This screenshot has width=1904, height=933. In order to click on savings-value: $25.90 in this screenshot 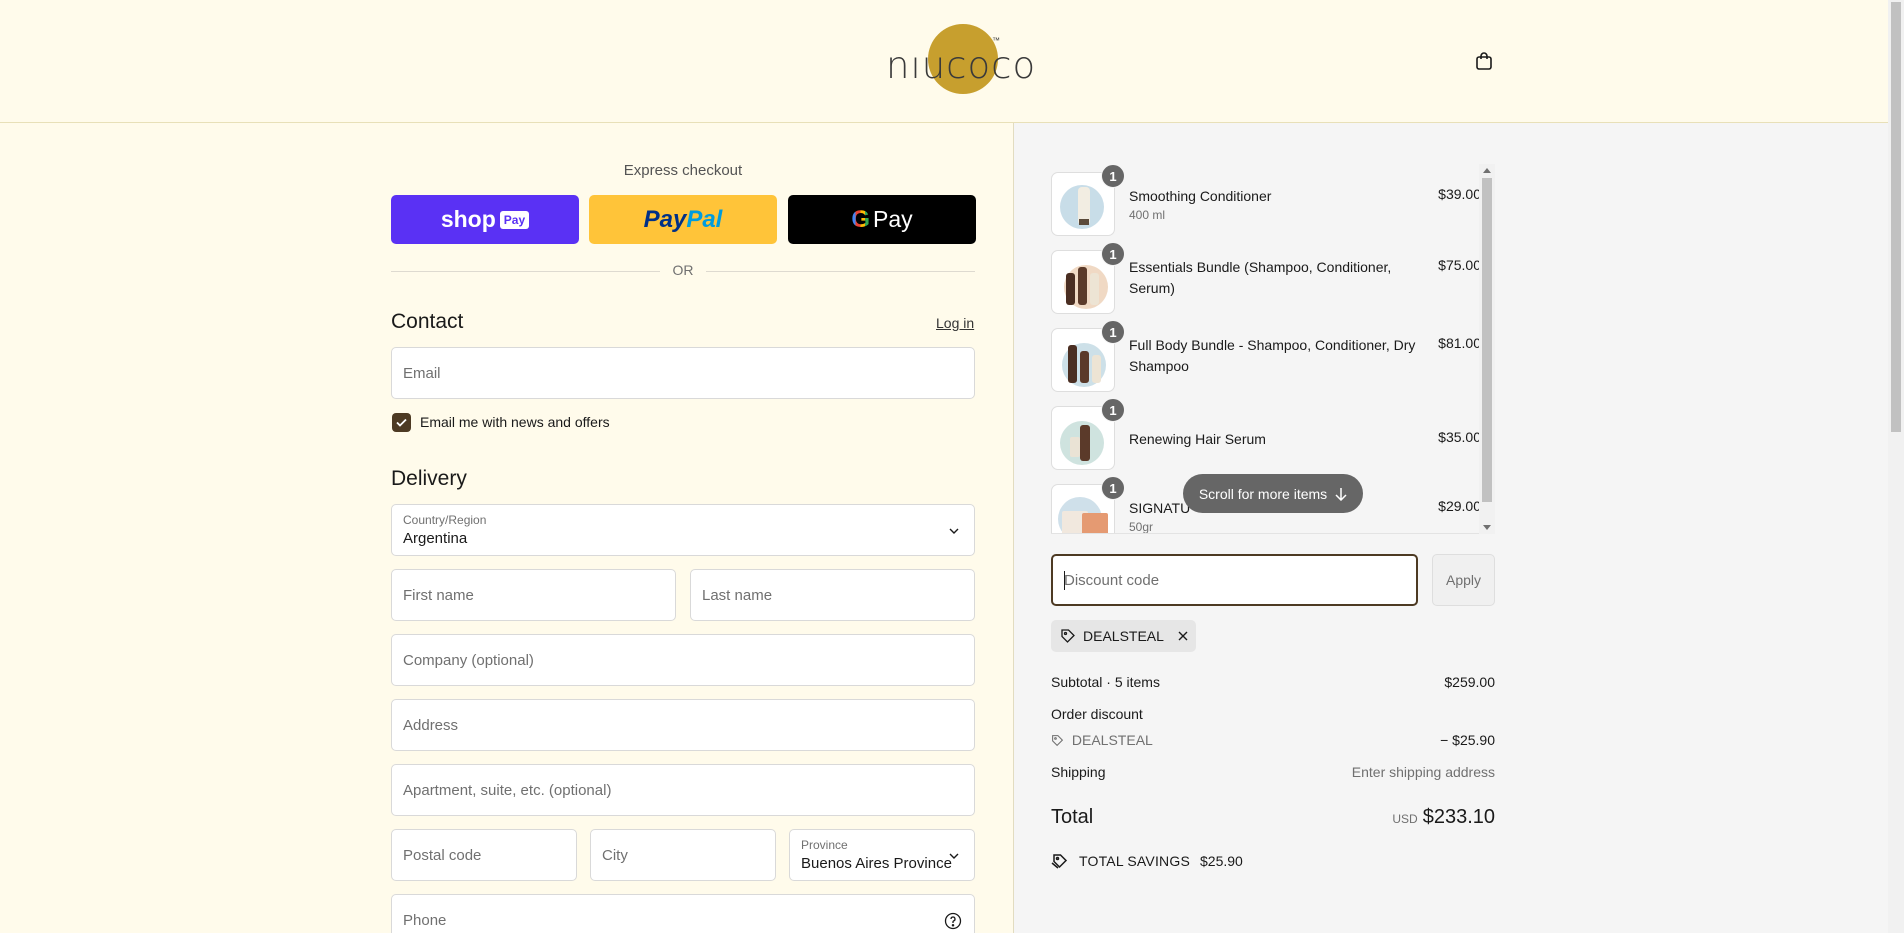, I will do `click(1221, 861)`.